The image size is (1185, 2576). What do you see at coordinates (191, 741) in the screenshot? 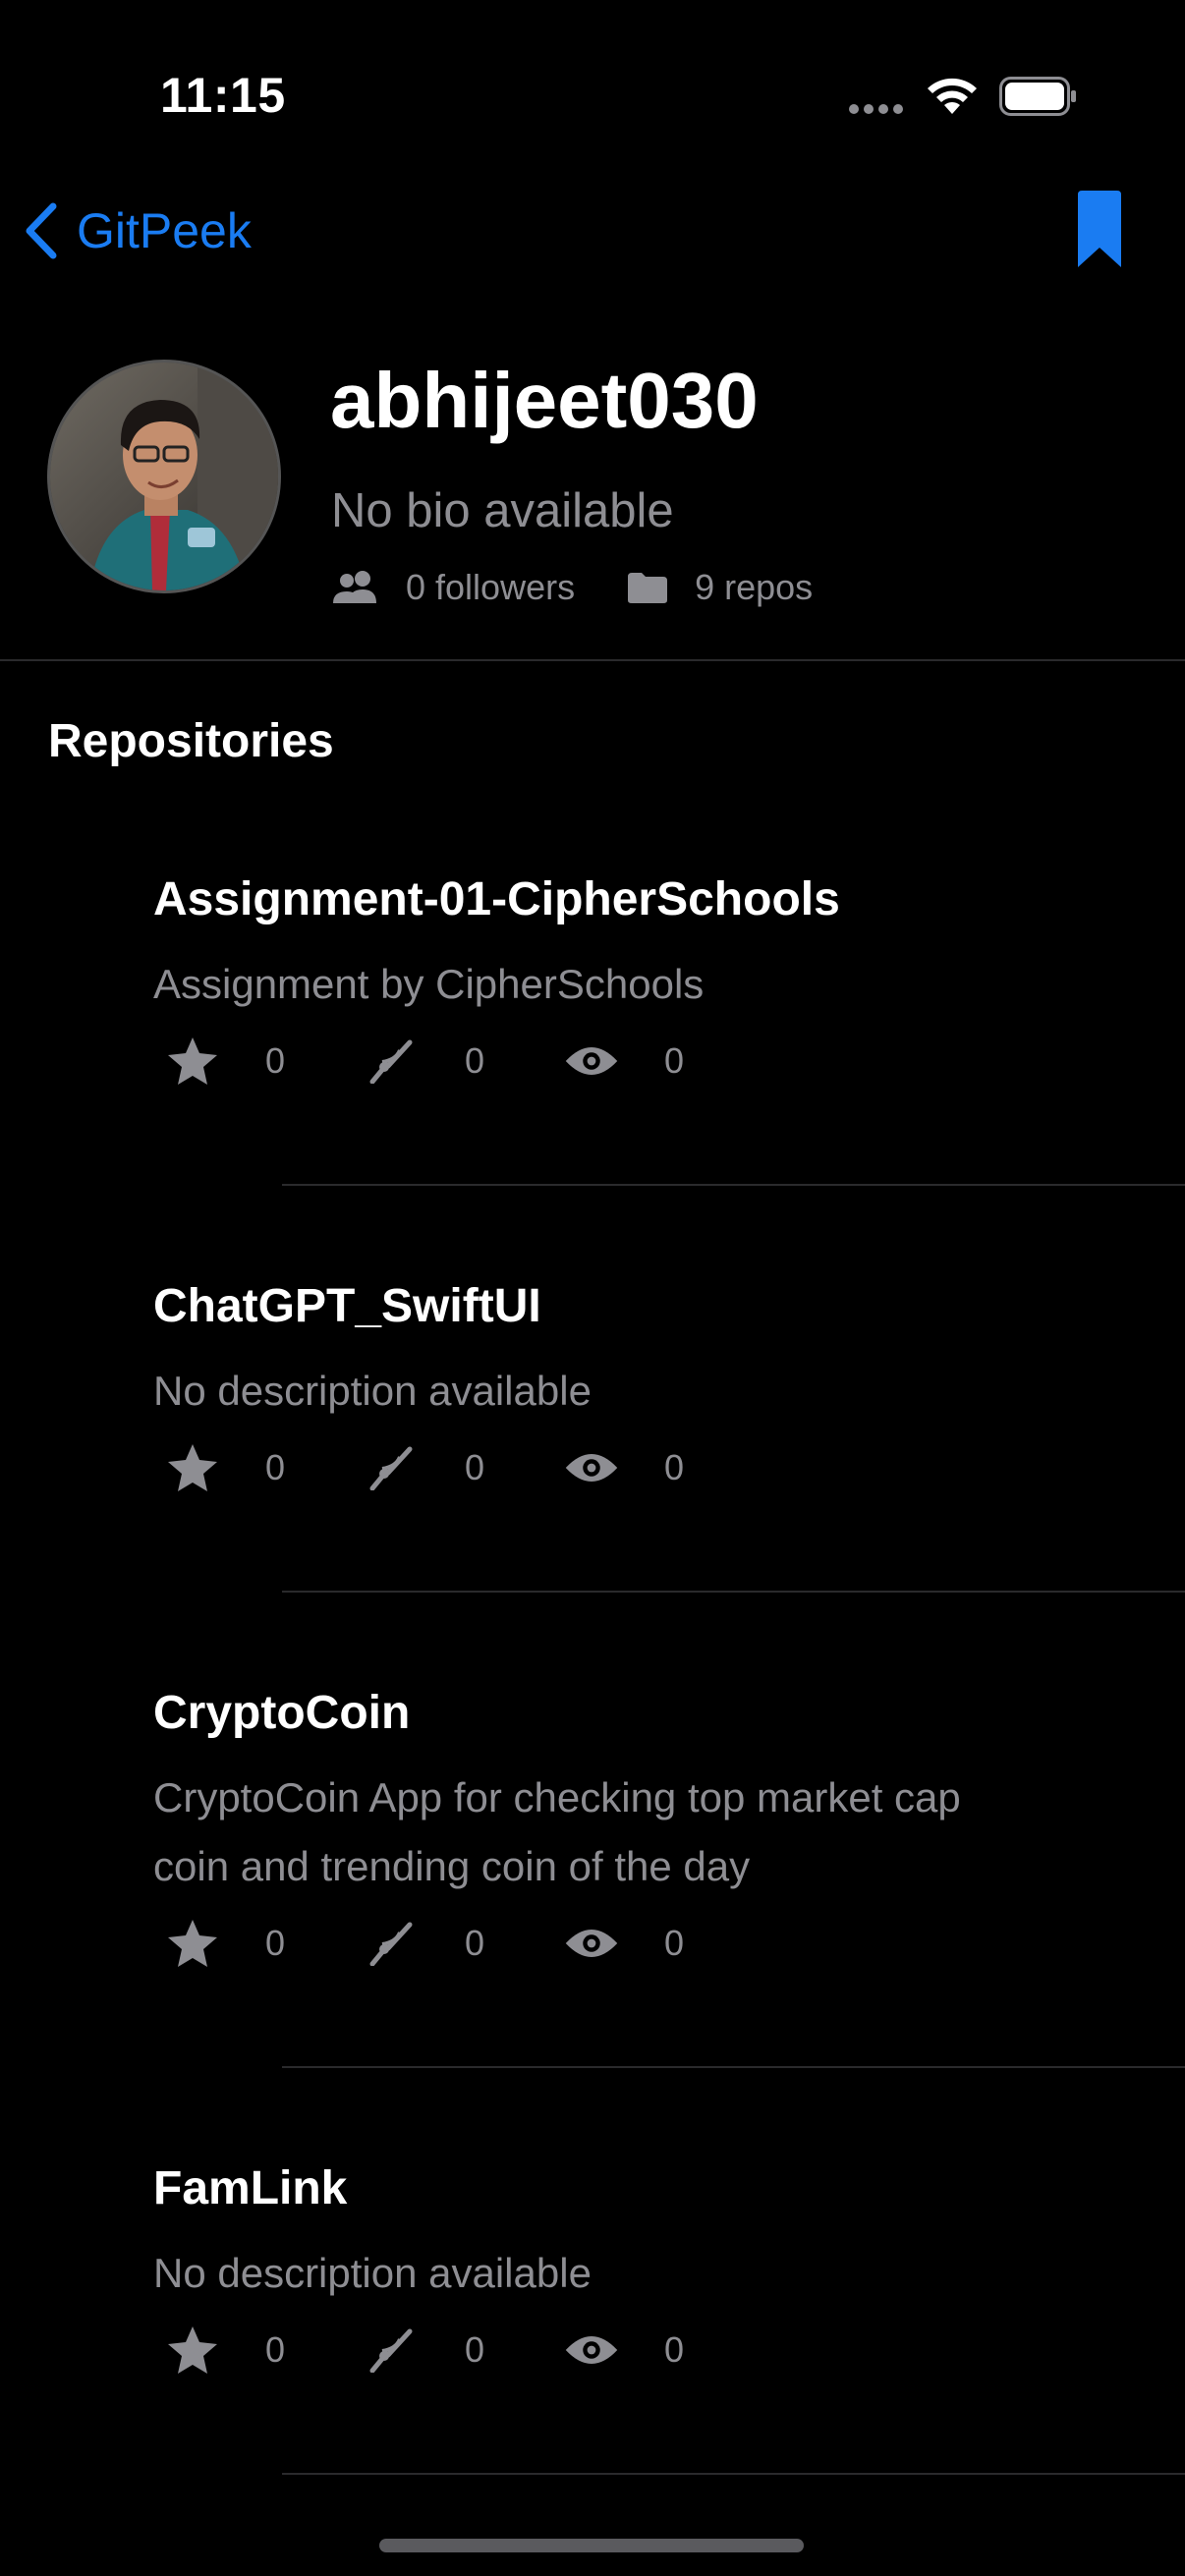
I see `repositories-heading: Repositories` at bounding box center [191, 741].